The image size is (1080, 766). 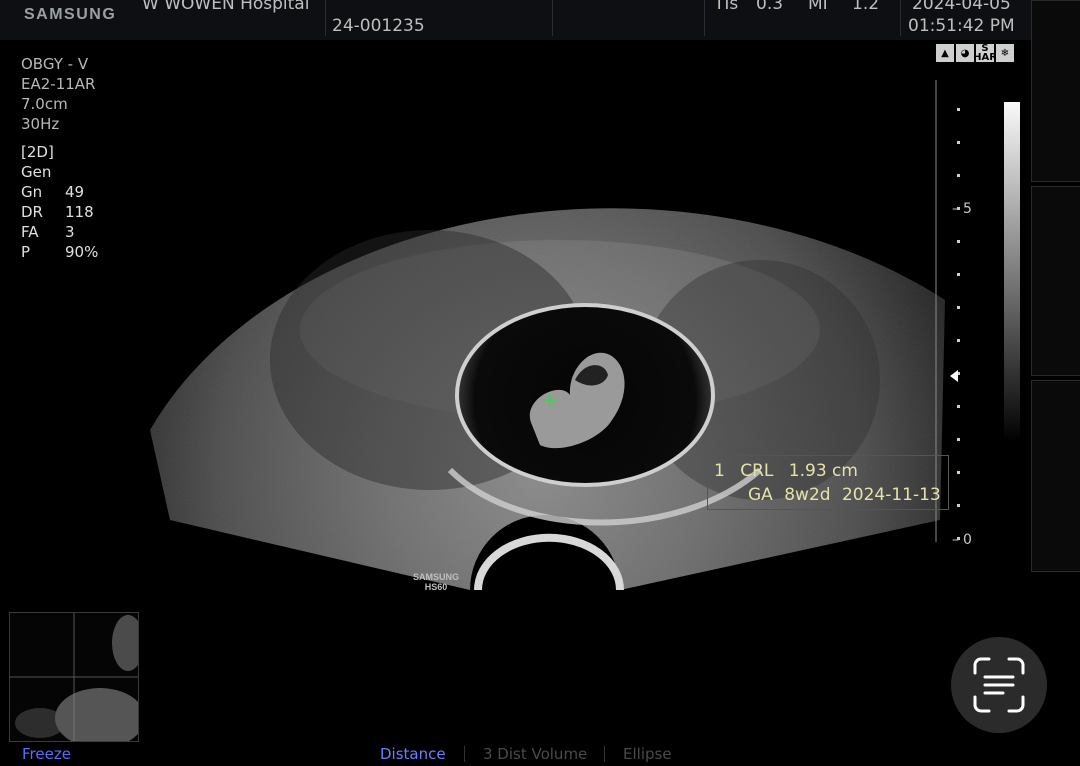 I want to click on dist-volume-tool: 3 Dist Volume, so click(x=535, y=754).